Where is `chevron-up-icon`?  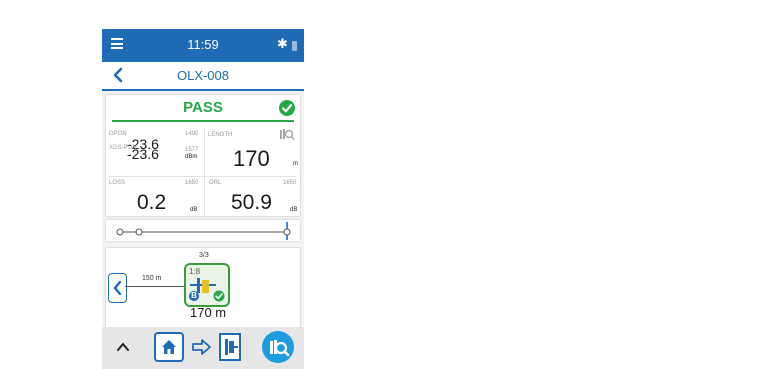
chevron-up-icon is located at coordinates (123, 347).